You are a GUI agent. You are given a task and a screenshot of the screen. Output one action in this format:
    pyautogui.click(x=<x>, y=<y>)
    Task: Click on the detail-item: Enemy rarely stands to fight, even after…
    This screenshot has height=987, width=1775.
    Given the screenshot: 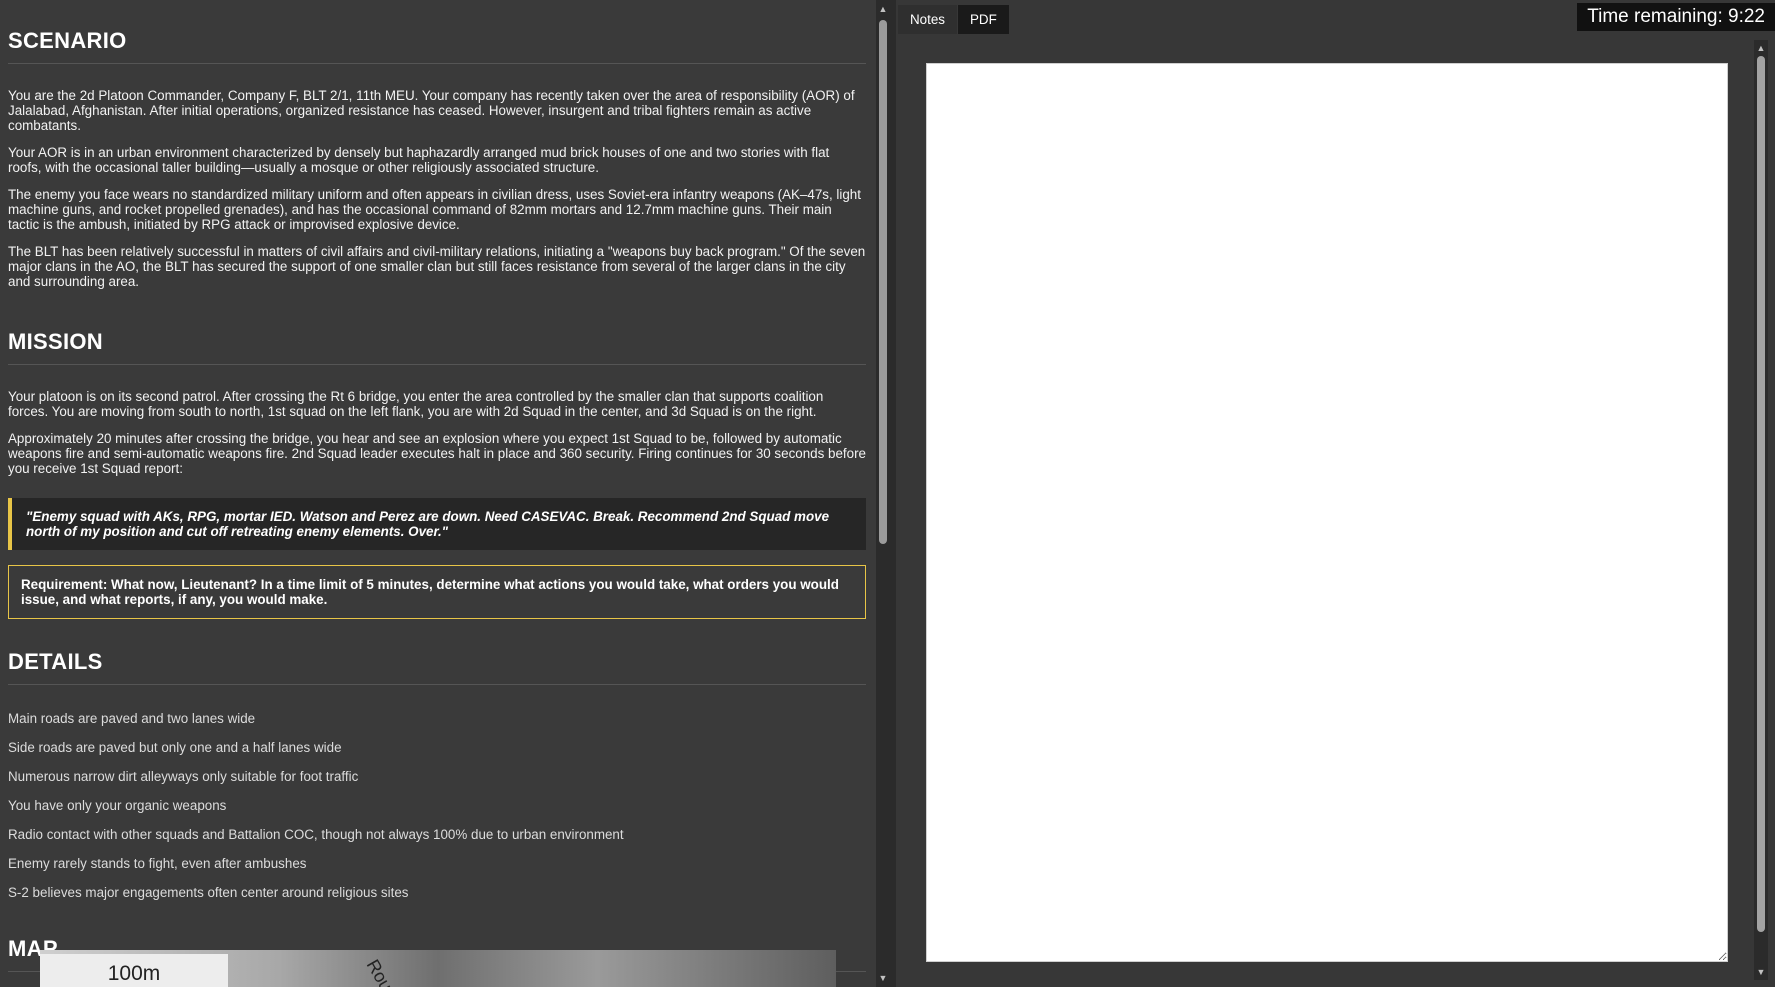 What is the action you would take?
    pyautogui.click(x=157, y=863)
    